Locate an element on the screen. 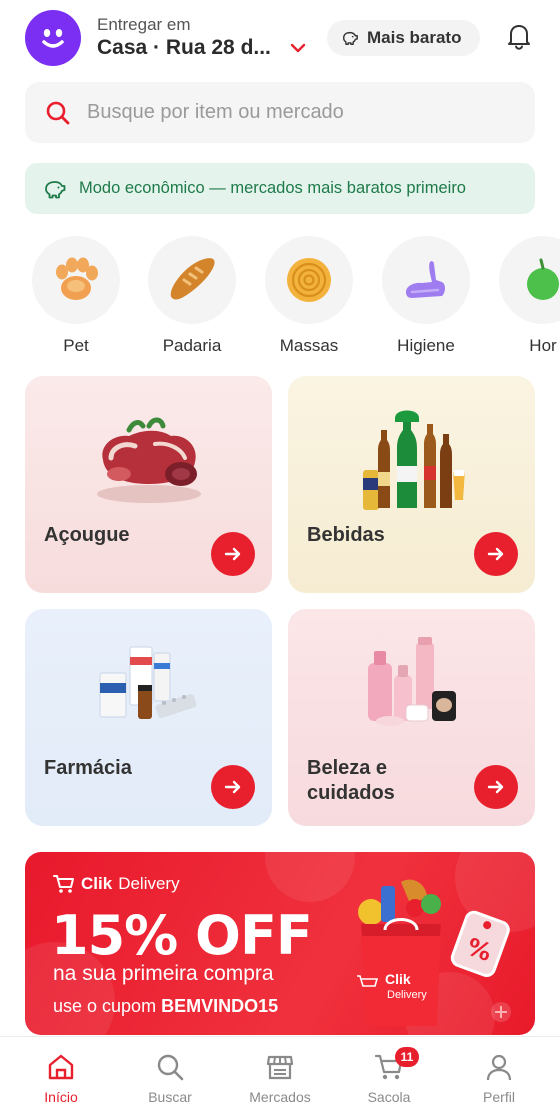 The width and height of the screenshot is (560, 1120). drinks-illustration is located at coordinates (413, 460).